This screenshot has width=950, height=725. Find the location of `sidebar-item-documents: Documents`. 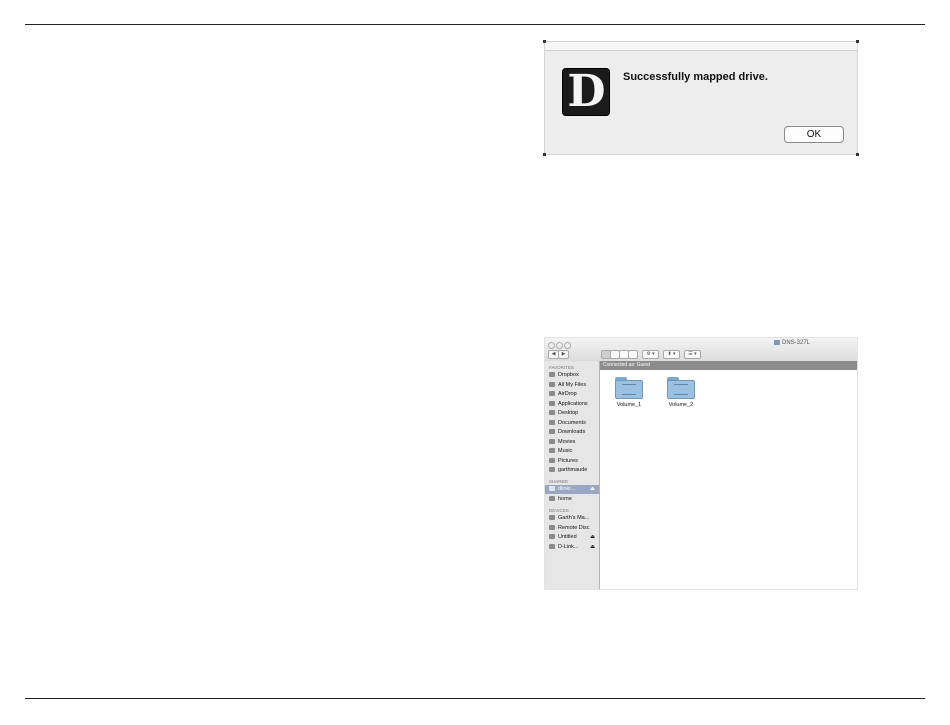

sidebar-item-documents: Documents is located at coordinates (574, 423).